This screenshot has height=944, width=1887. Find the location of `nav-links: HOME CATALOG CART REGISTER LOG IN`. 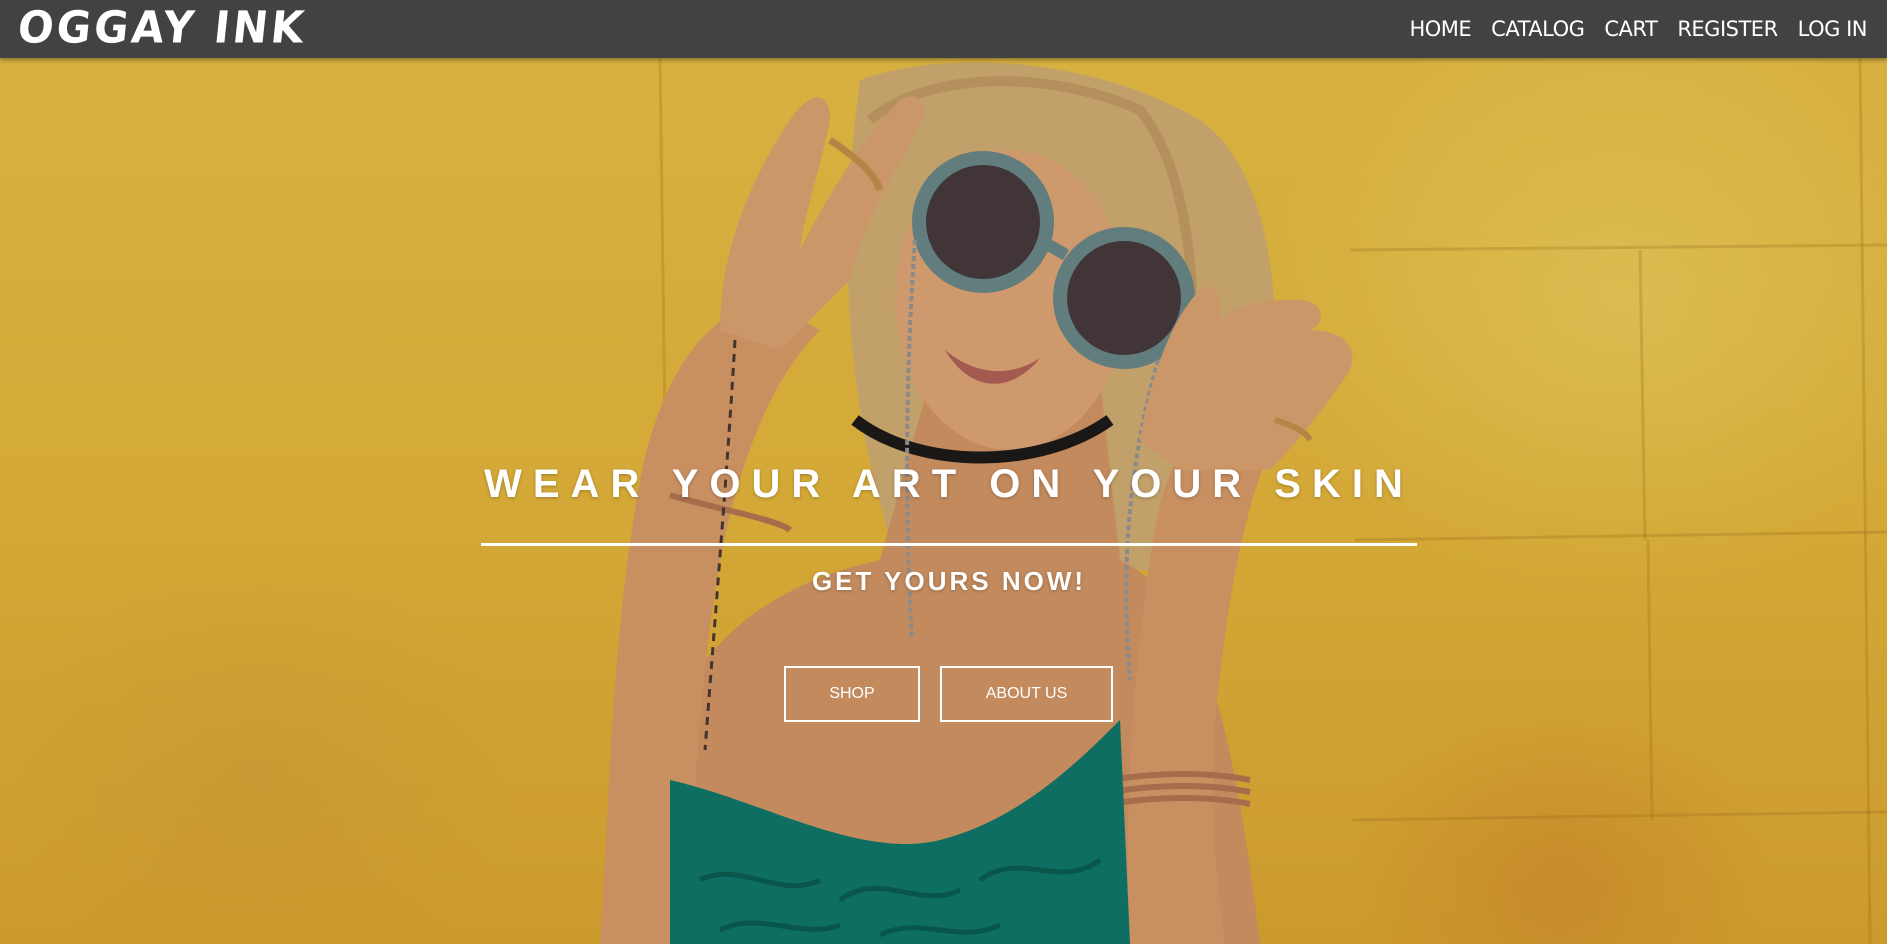

nav-links: HOME CATALOG CART REGISTER LOG IN is located at coordinates (1638, 29).